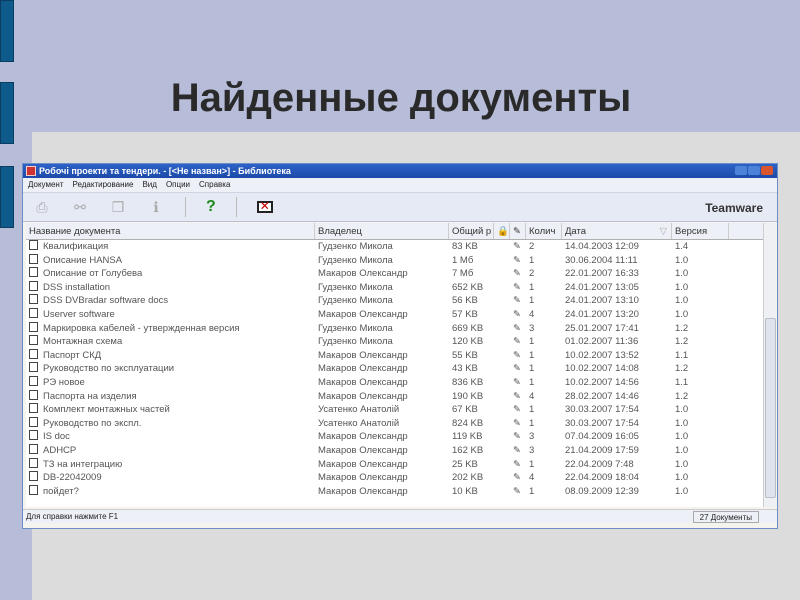 This screenshot has width=800, height=600. Describe the element at coordinates (214, 185) in the screenshot. I see `menu-help: Справка` at that location.